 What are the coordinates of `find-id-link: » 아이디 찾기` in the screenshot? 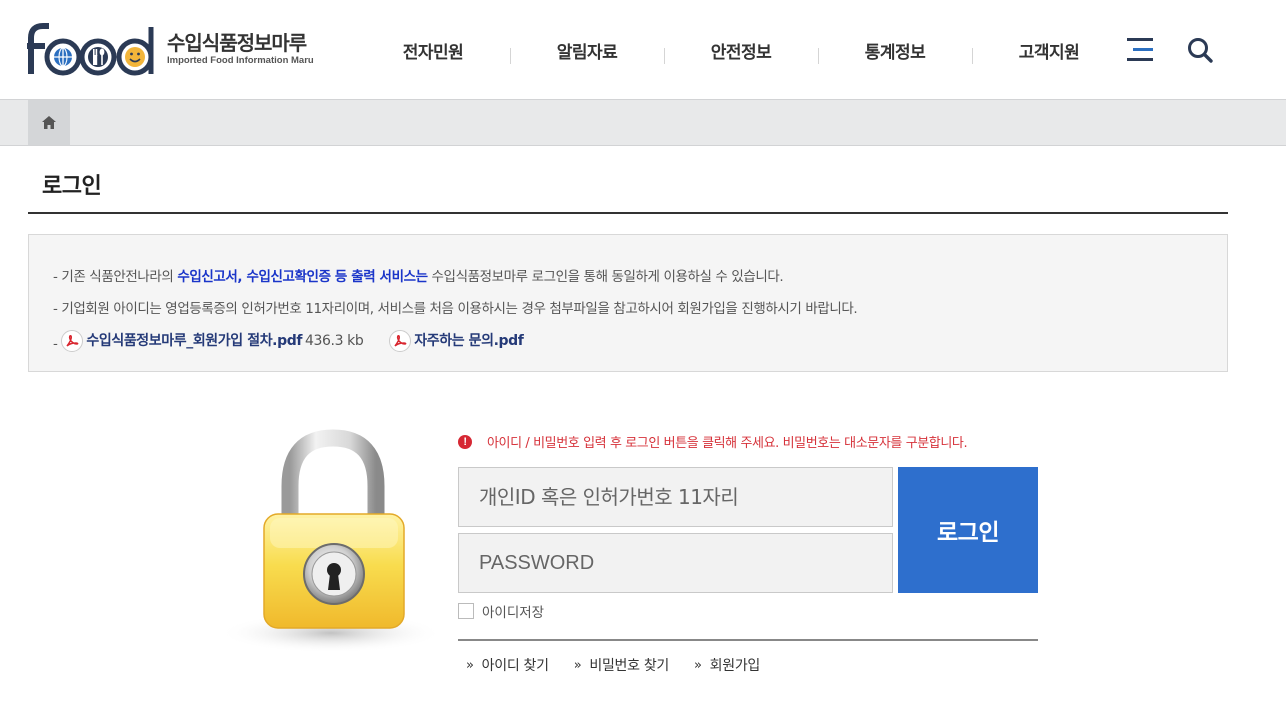 It's located at (507, 665).